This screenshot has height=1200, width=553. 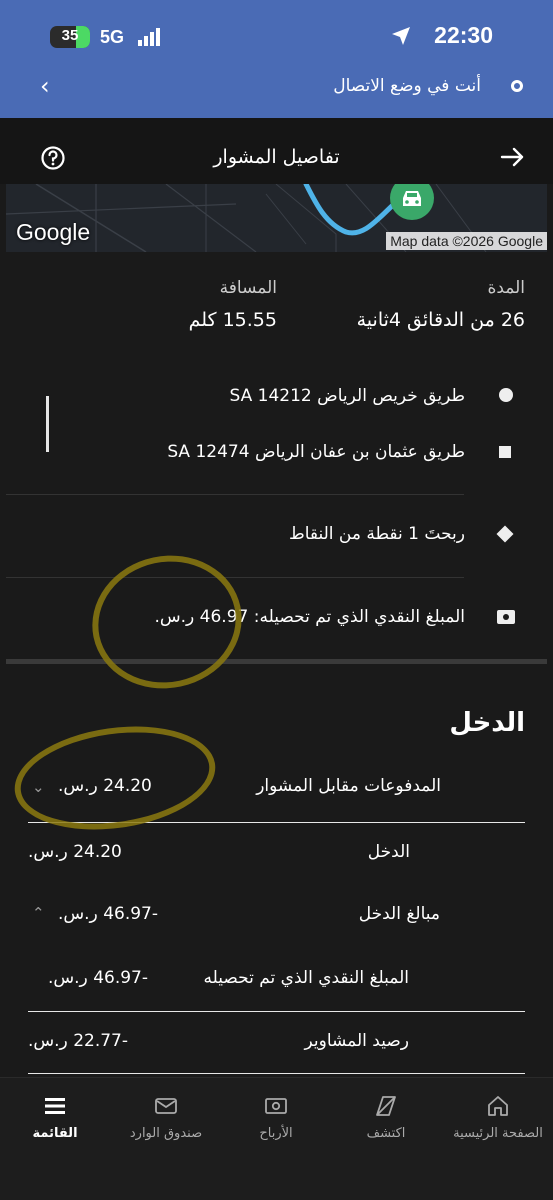 What do you see at coordinates (517, 86) in the screenshot?
I see `online-status-icon` at bounding box center [517, 86].